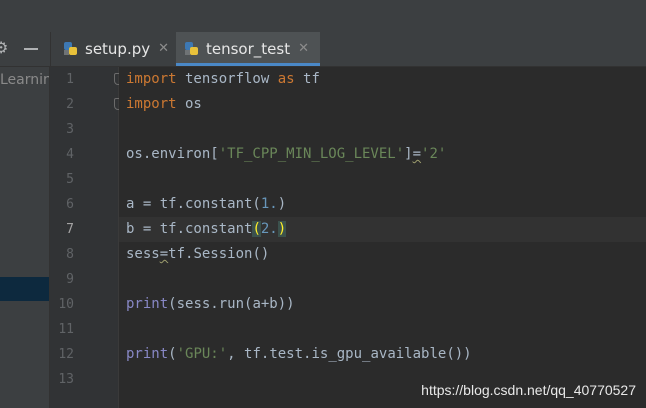  I want to click on project-panel-header: ⚙, so click(25, 49).